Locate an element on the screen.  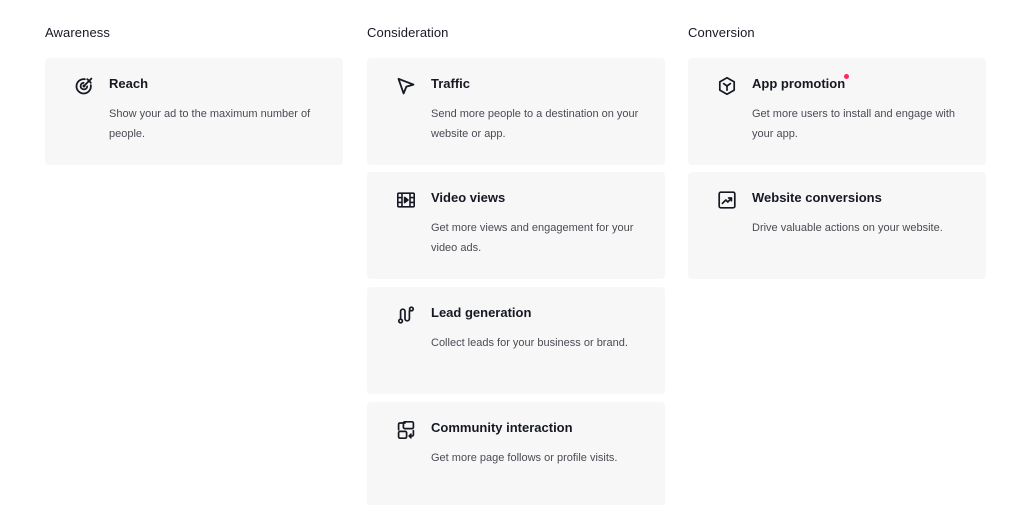
column-heading-awareness: Awareness is located at coordinates (77, 32).